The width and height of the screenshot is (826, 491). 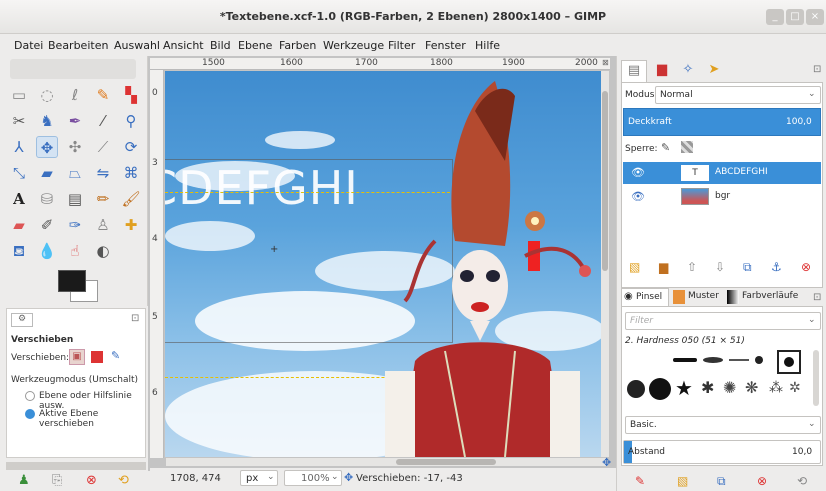 What do you see at coordinates (103, 173) in the screenshot?
I see `flip-icon: ⇋` at bounding box center [103, 173].